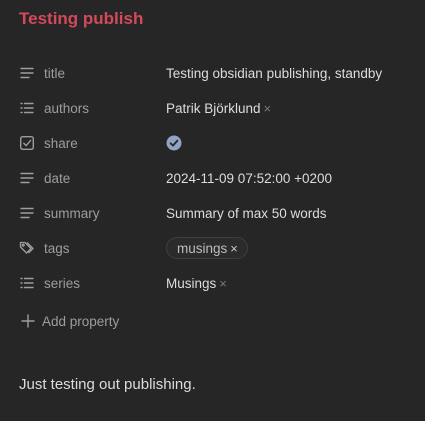 The height and width of the screenshot is (421, 425). I want to click on tag-label: musings, so click(202, 248).